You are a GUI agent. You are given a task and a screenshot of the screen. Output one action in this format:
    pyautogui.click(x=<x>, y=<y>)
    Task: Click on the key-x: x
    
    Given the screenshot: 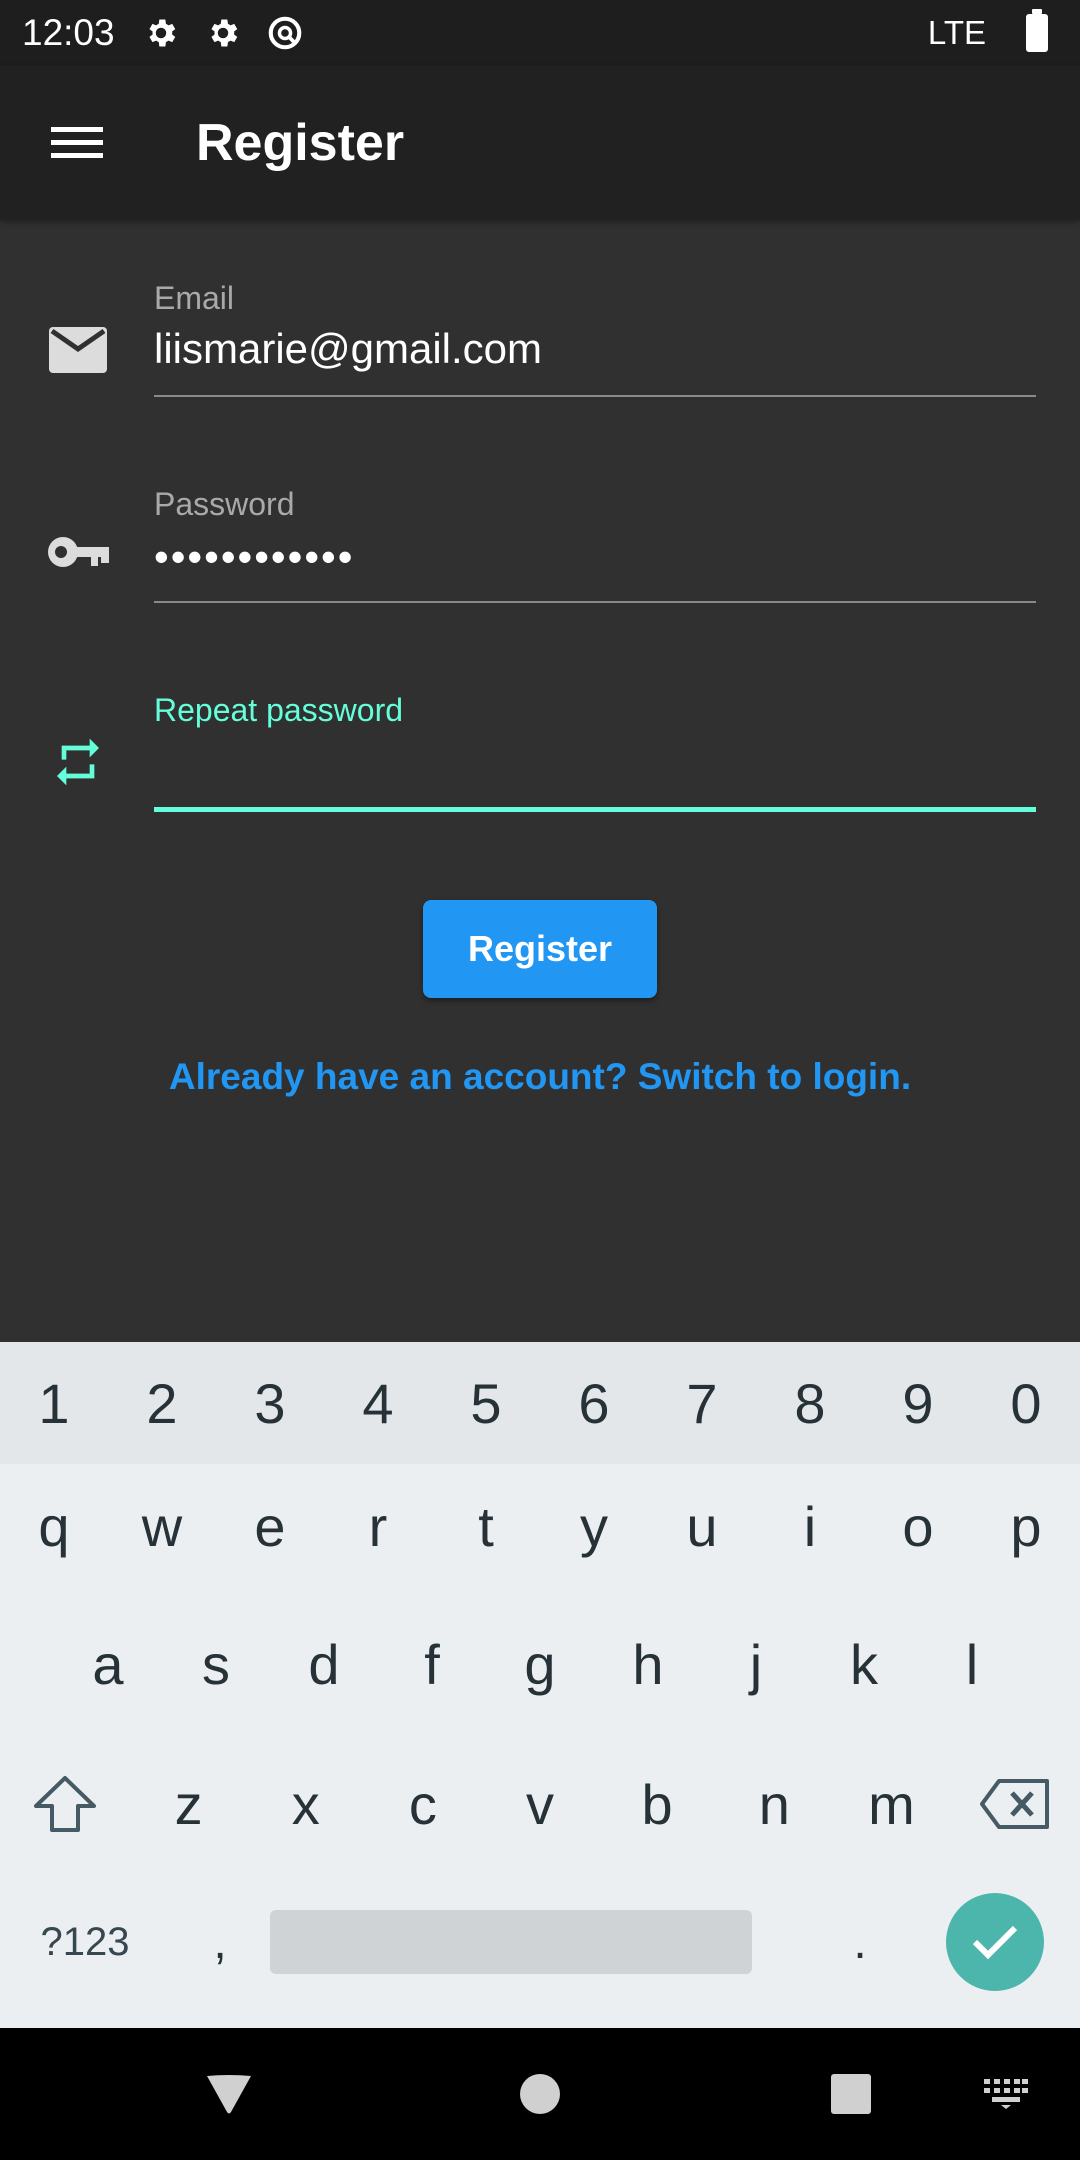 What is the action you would take?
    pyautogui.click(x=305, y=1804)
    